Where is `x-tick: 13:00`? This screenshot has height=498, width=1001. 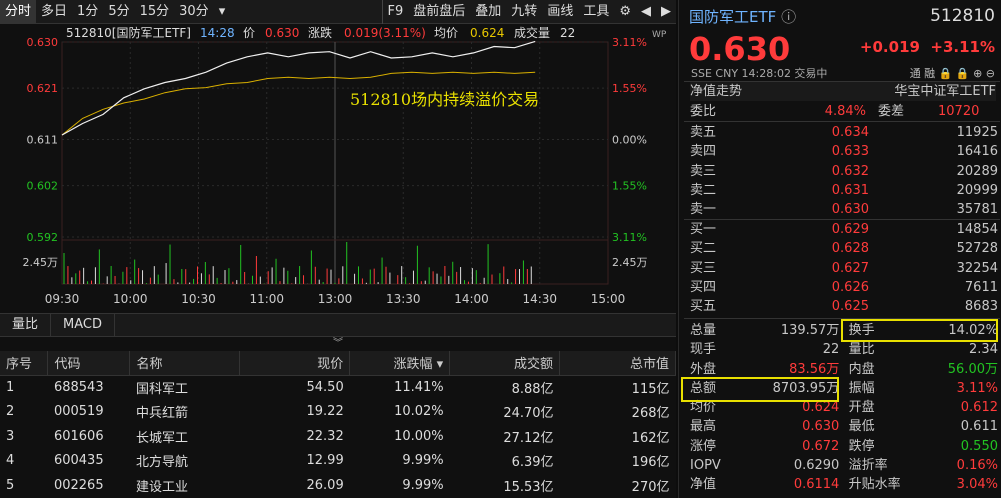 x-tick: 13:00 is located at coordinates (335, 299).